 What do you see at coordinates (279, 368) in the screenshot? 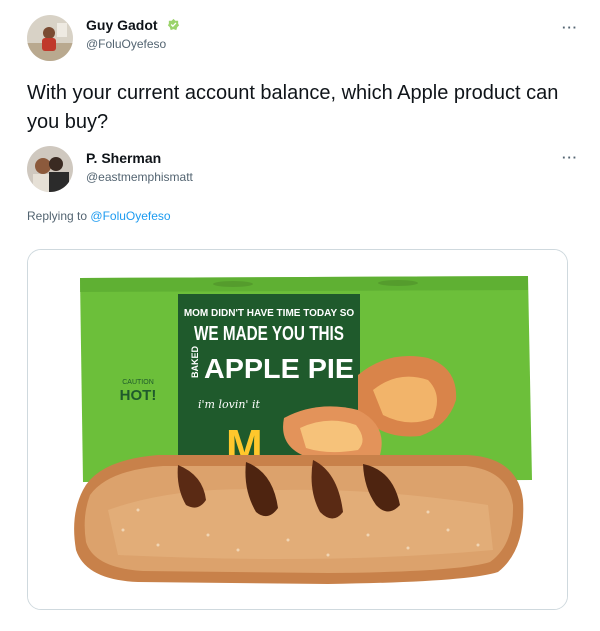
I see `box-product: APPLE PIE` at bounding box center [279, 368].